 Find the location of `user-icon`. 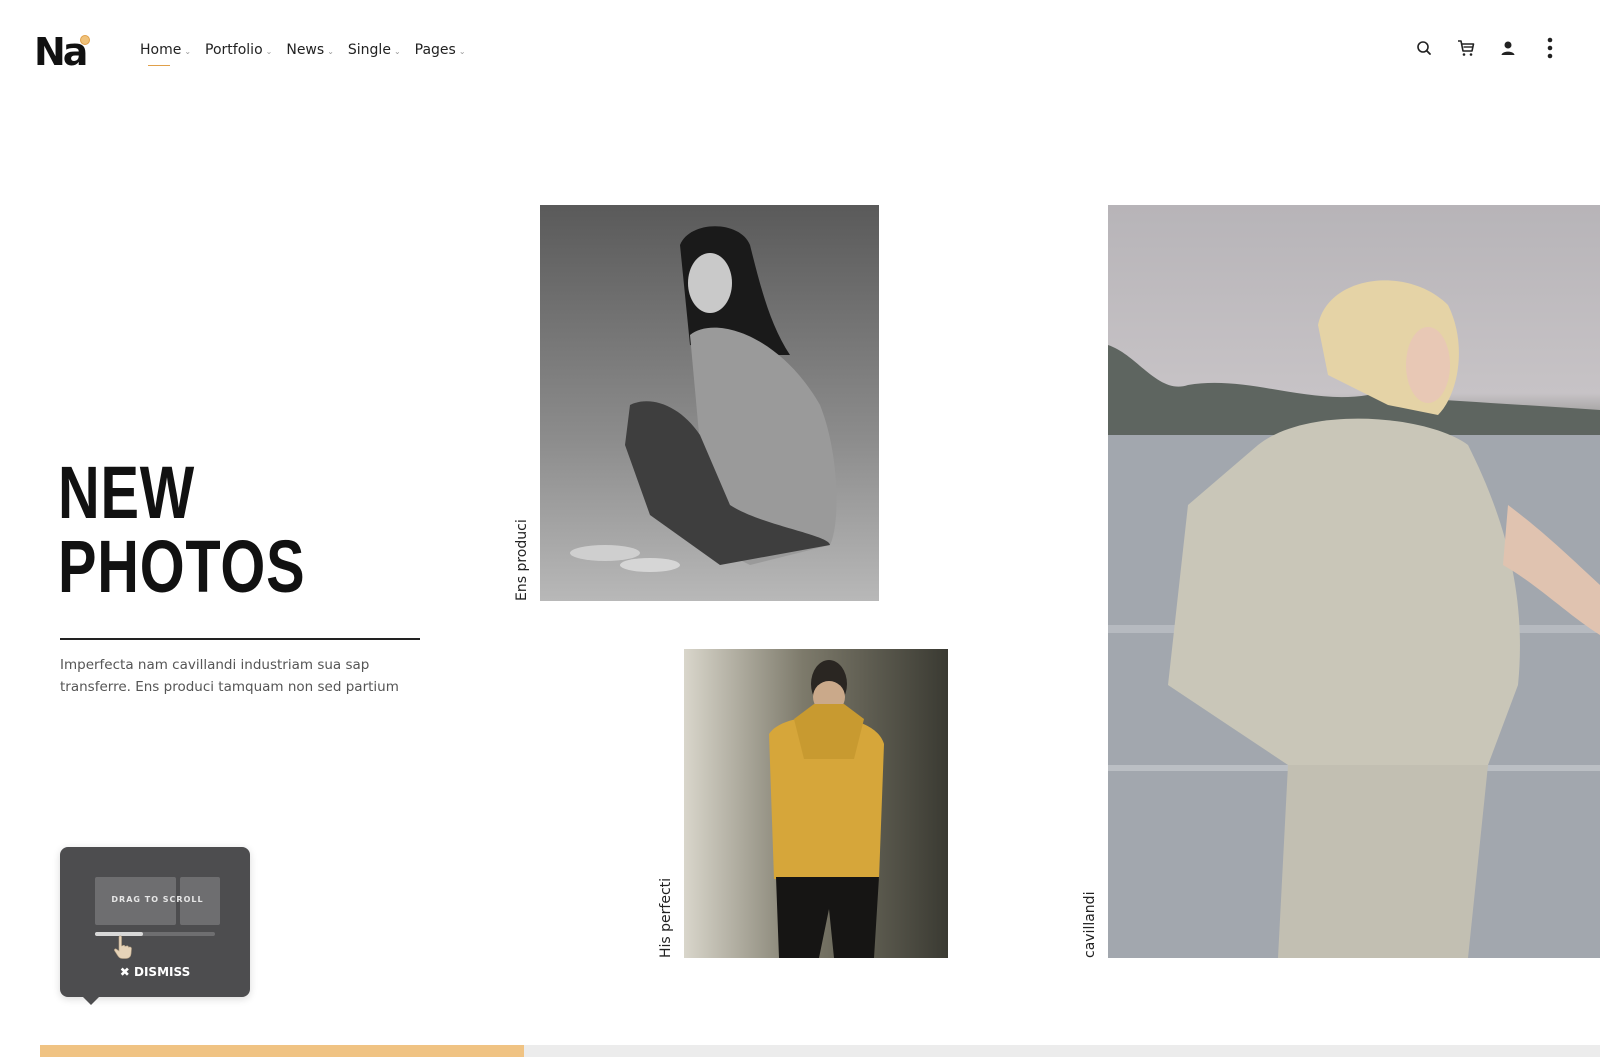

user-icon is located at coordinates (1508, 48).